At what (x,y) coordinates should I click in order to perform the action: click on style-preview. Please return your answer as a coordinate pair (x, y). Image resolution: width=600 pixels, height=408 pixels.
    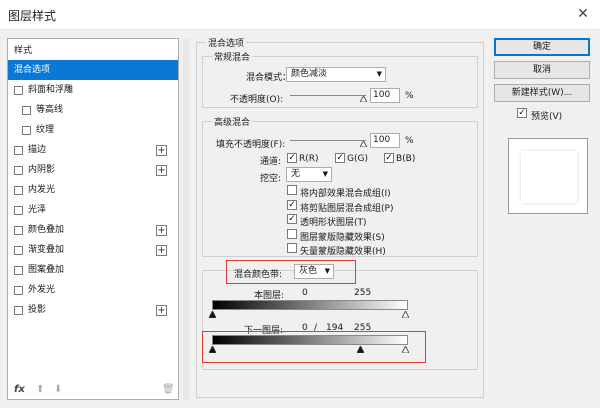
    Looking at the image, I should click on (548, 176).